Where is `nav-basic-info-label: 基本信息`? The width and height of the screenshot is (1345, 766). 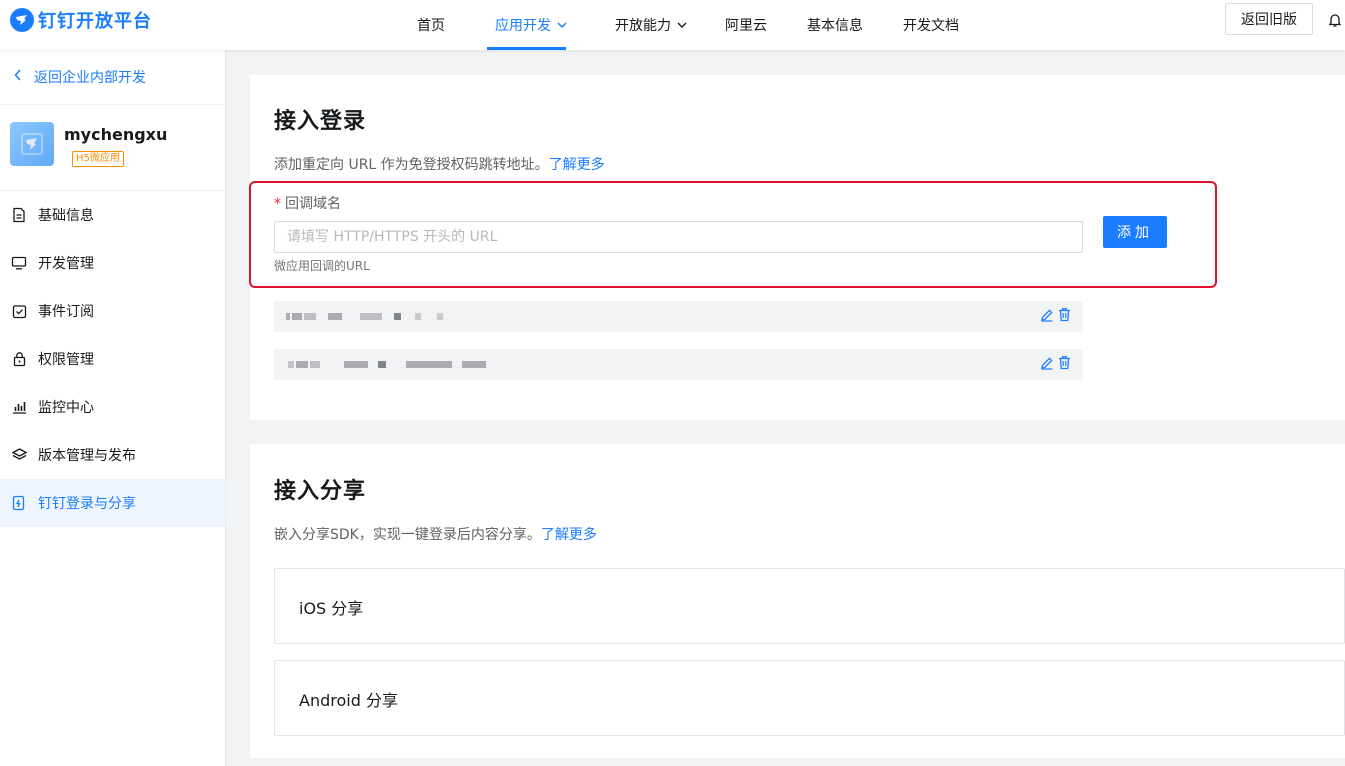
nav-basic-info-label: 基本信息 is located at coordinates (835, 26).